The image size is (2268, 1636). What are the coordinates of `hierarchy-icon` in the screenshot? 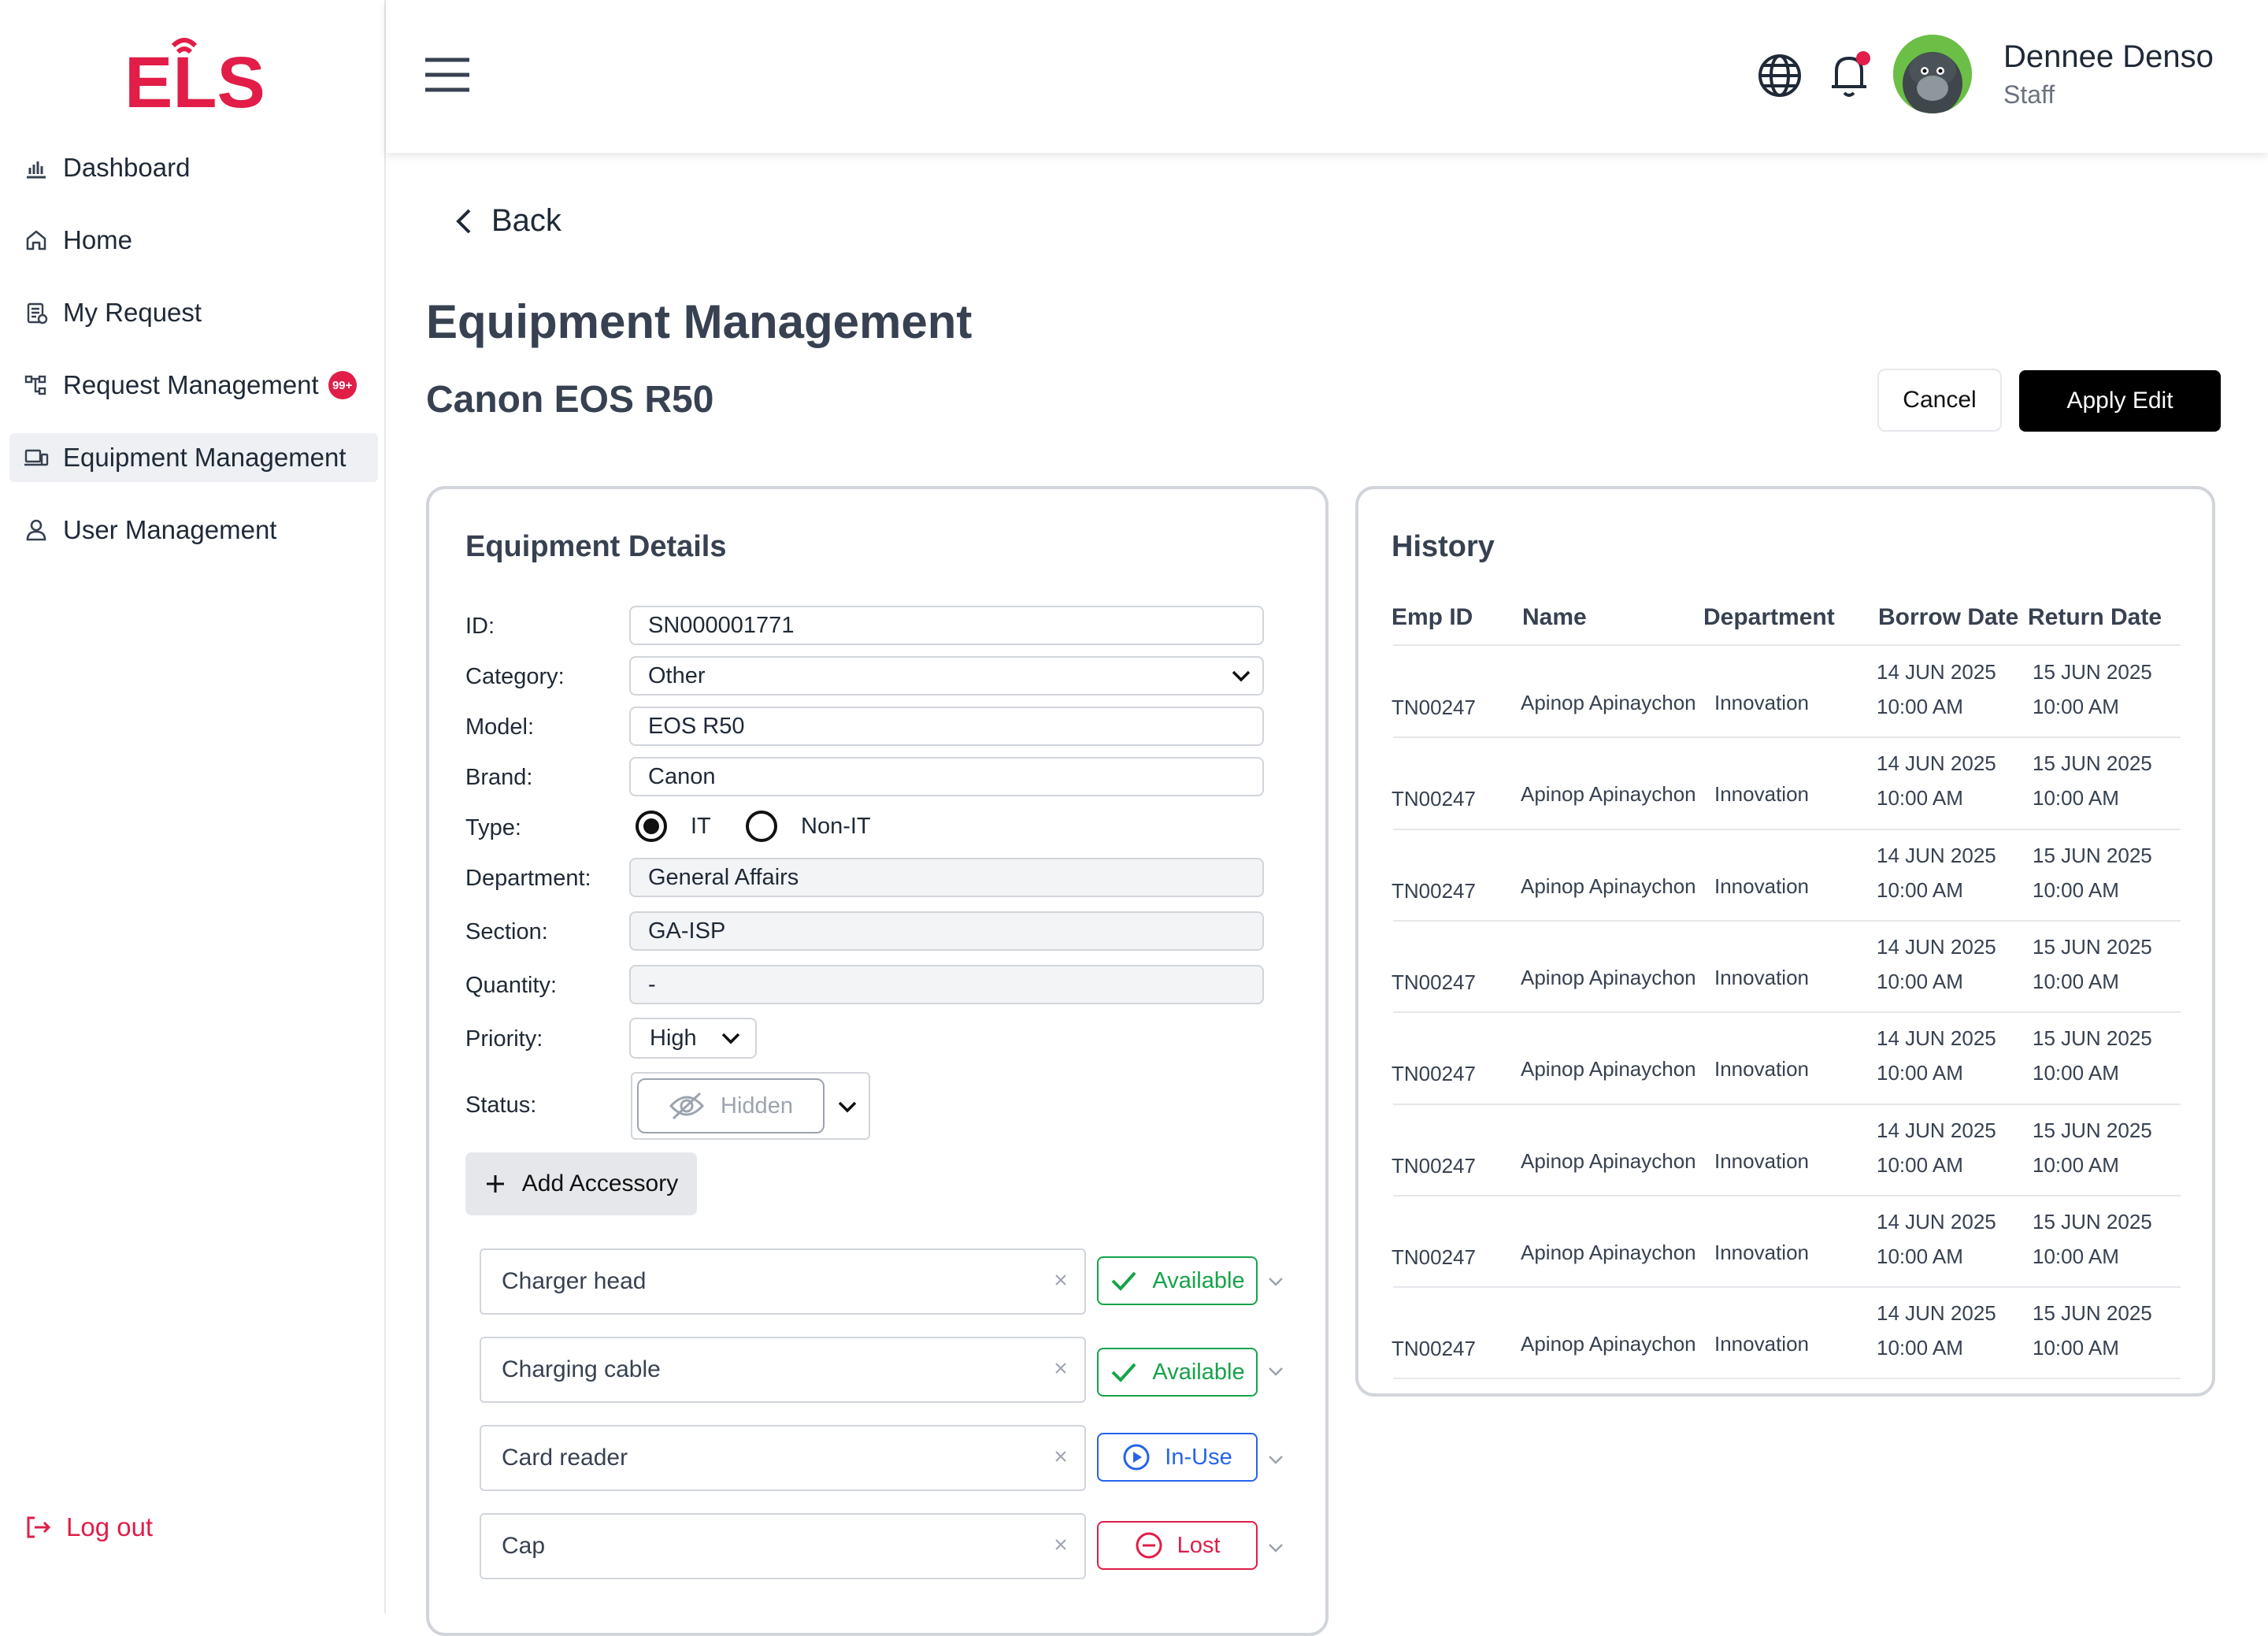 It's located at (35, 385).